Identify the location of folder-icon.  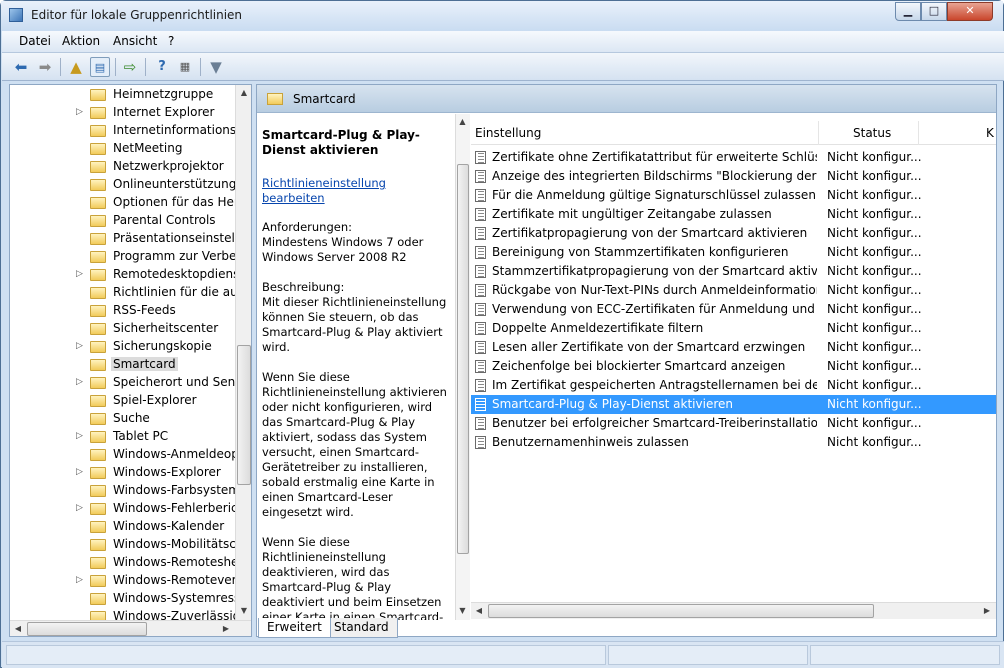
(98, 365).